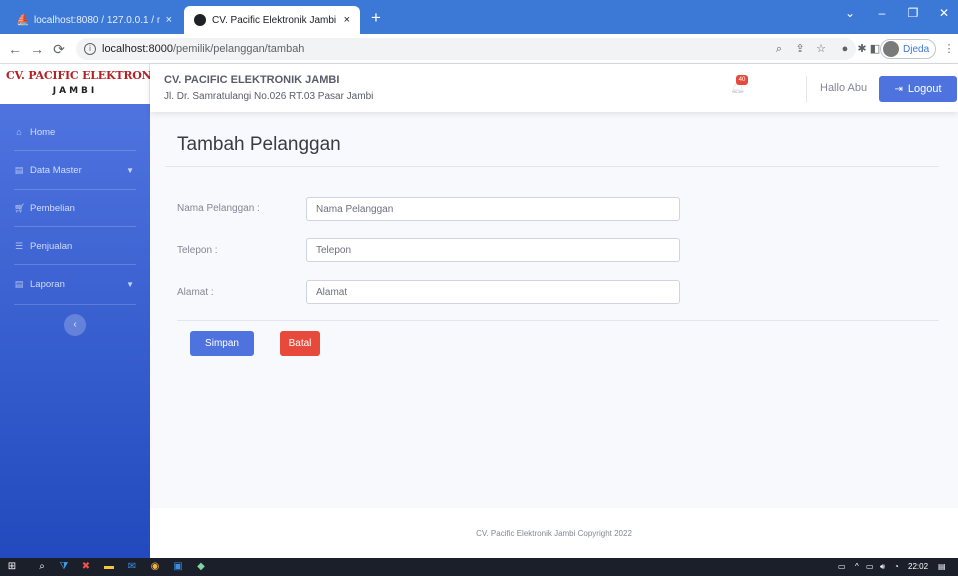 The width and height of the screenshot is (958, 576). Describe the element at coordinates (742, 80) in the screenshot. I see `notification-badge: 40` at that location.